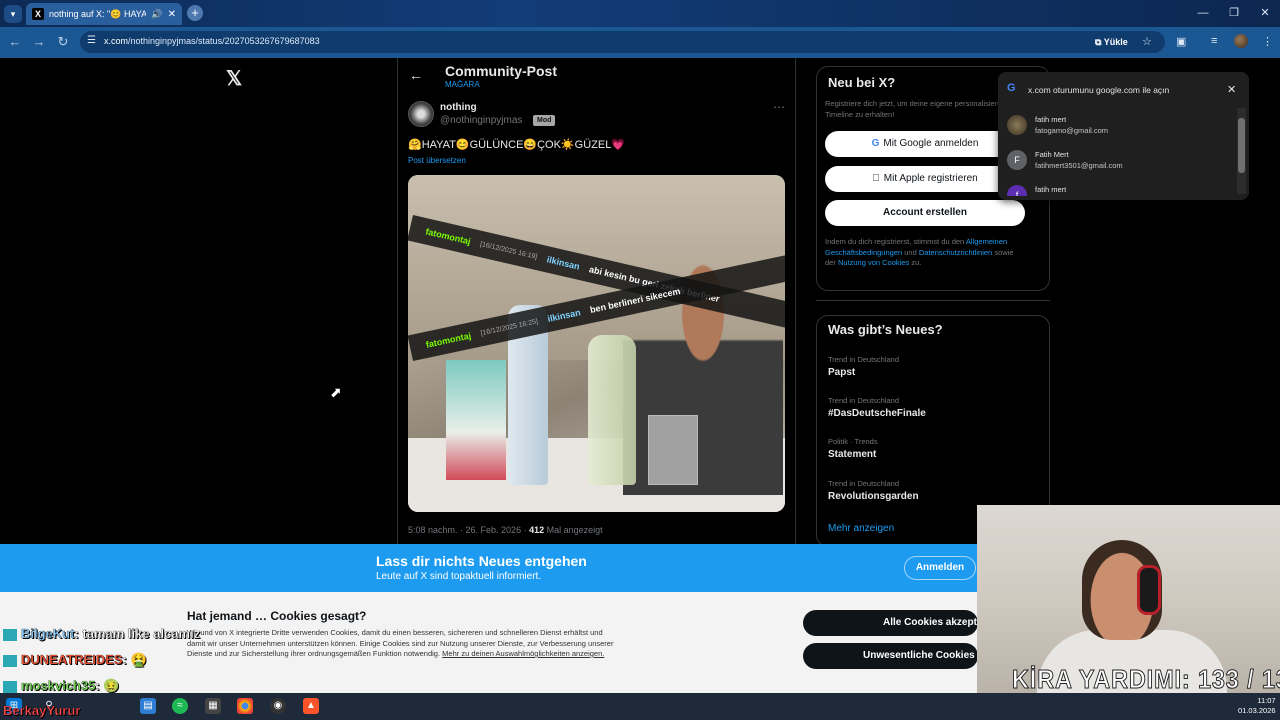 Image resolution: width=1280 pixels, height=720 pixels. Describe the element at coordinates (1264, 13) in the screenshot. I see `close-window-button: ✕` at that location.